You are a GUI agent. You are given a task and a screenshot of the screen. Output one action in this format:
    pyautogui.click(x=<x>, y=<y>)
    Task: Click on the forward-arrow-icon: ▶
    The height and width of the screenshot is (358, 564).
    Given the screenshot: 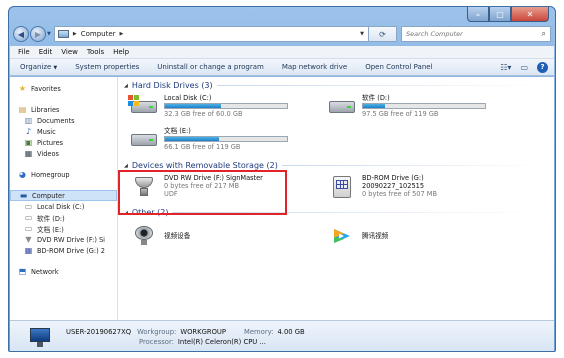 What is the action you would take?
    pyautogui.click(x=38, y=34)
    